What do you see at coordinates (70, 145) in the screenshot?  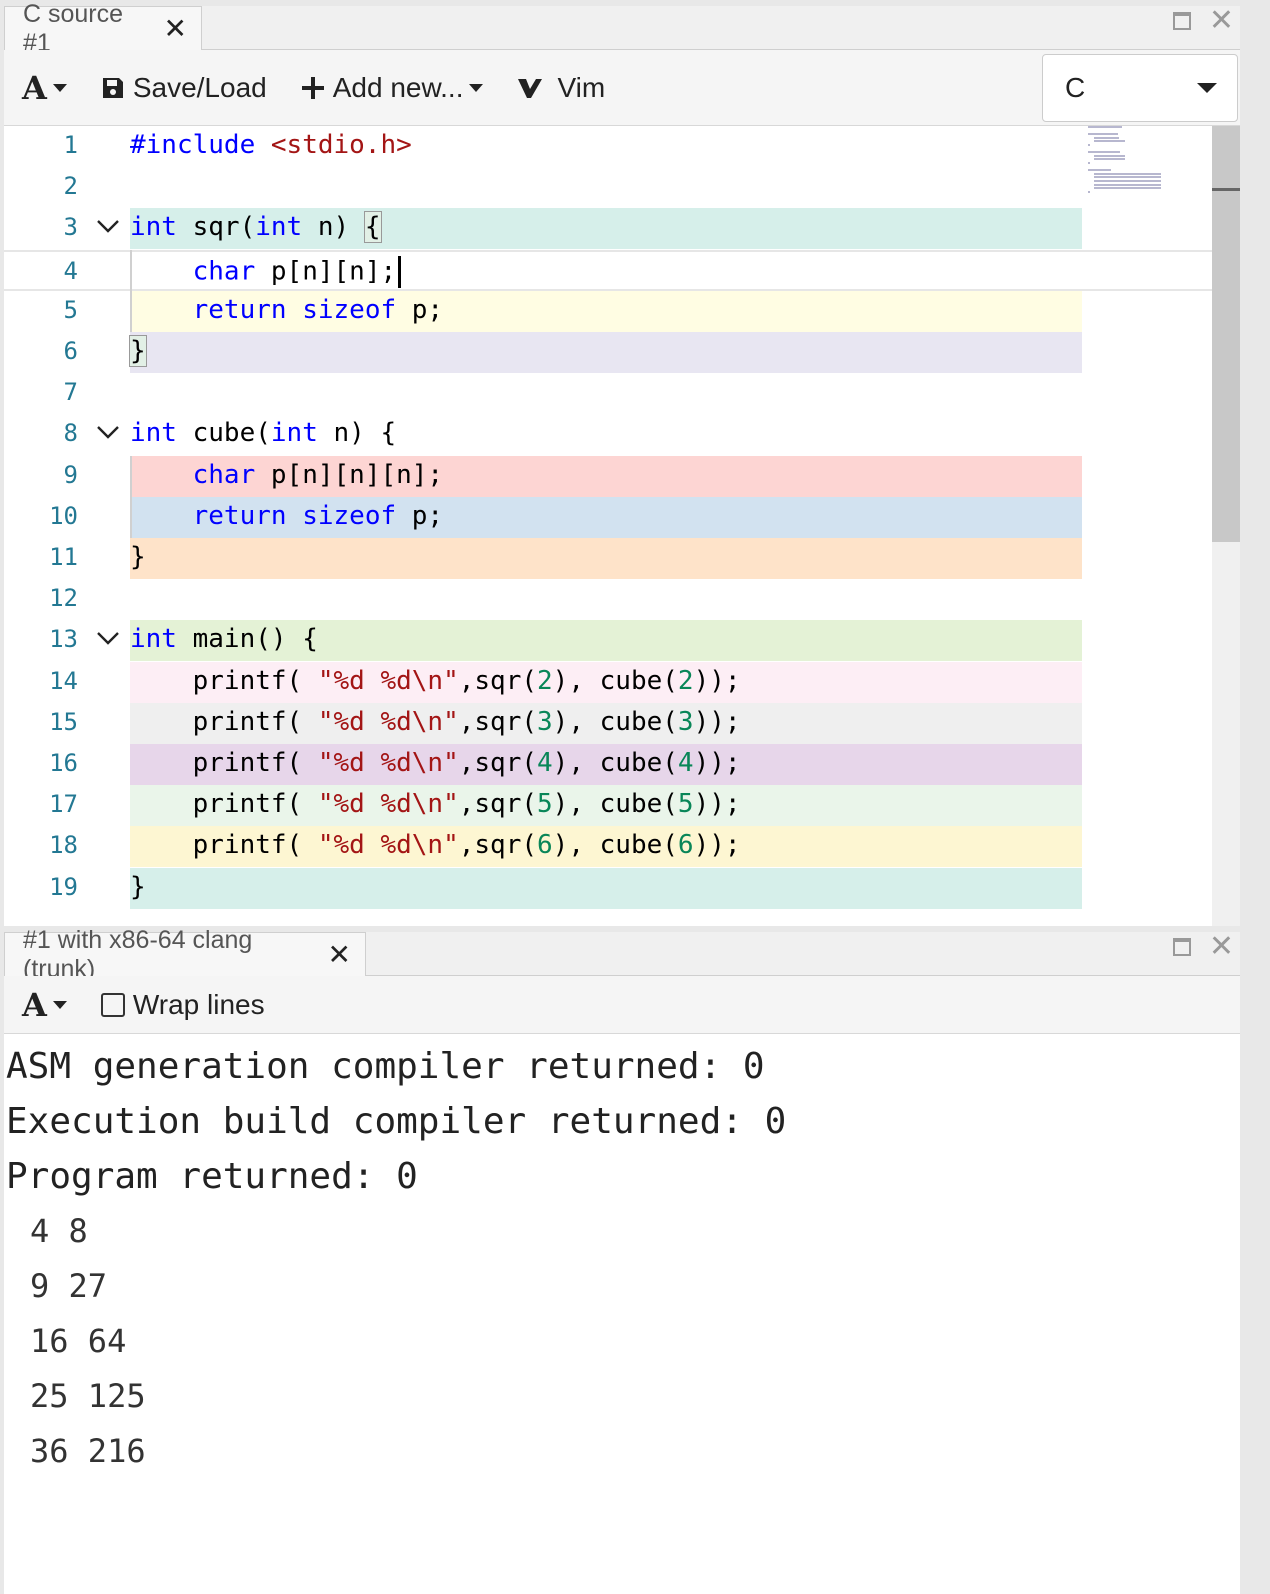 I see `line-number: 1` at bounding box center [70, 145].